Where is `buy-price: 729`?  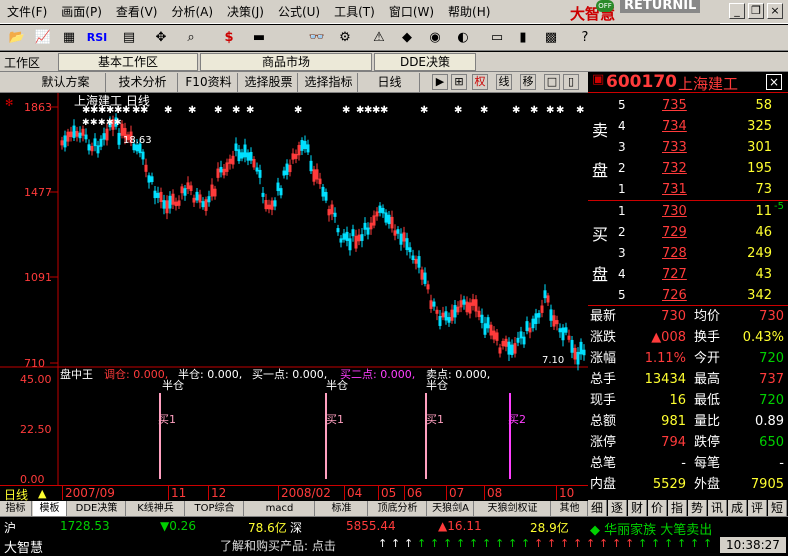 buy-price: 729 is located at coordinates (674, 232).